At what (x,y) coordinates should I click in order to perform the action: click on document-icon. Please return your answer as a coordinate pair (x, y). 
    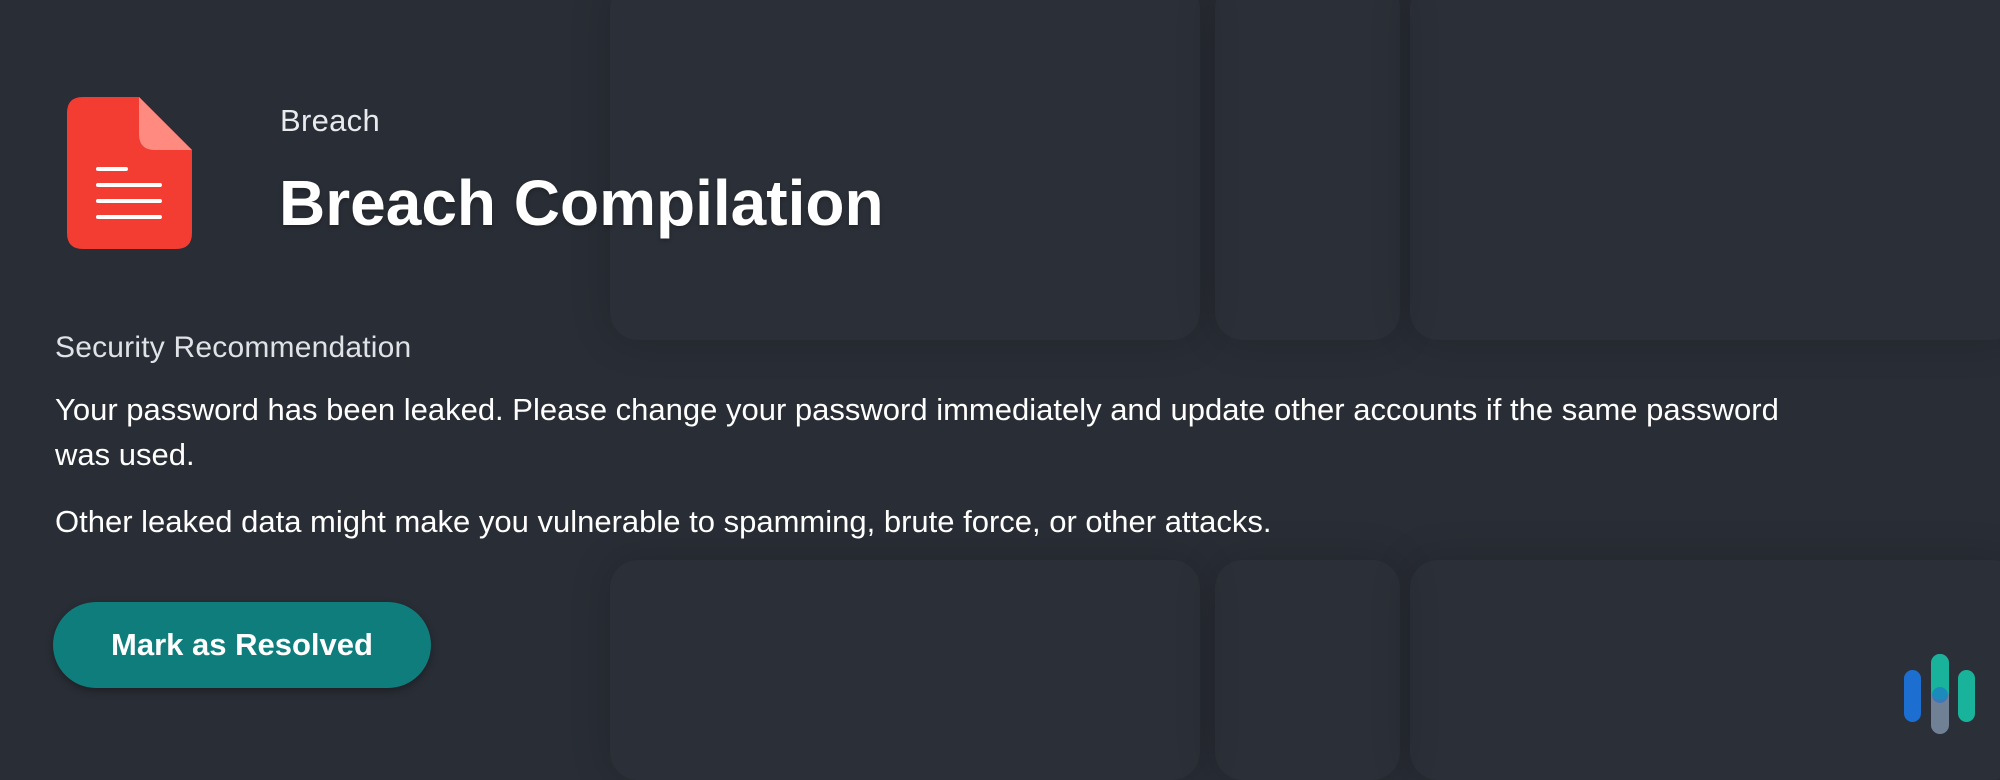
    Looking at the image, I should click on (129, 173).